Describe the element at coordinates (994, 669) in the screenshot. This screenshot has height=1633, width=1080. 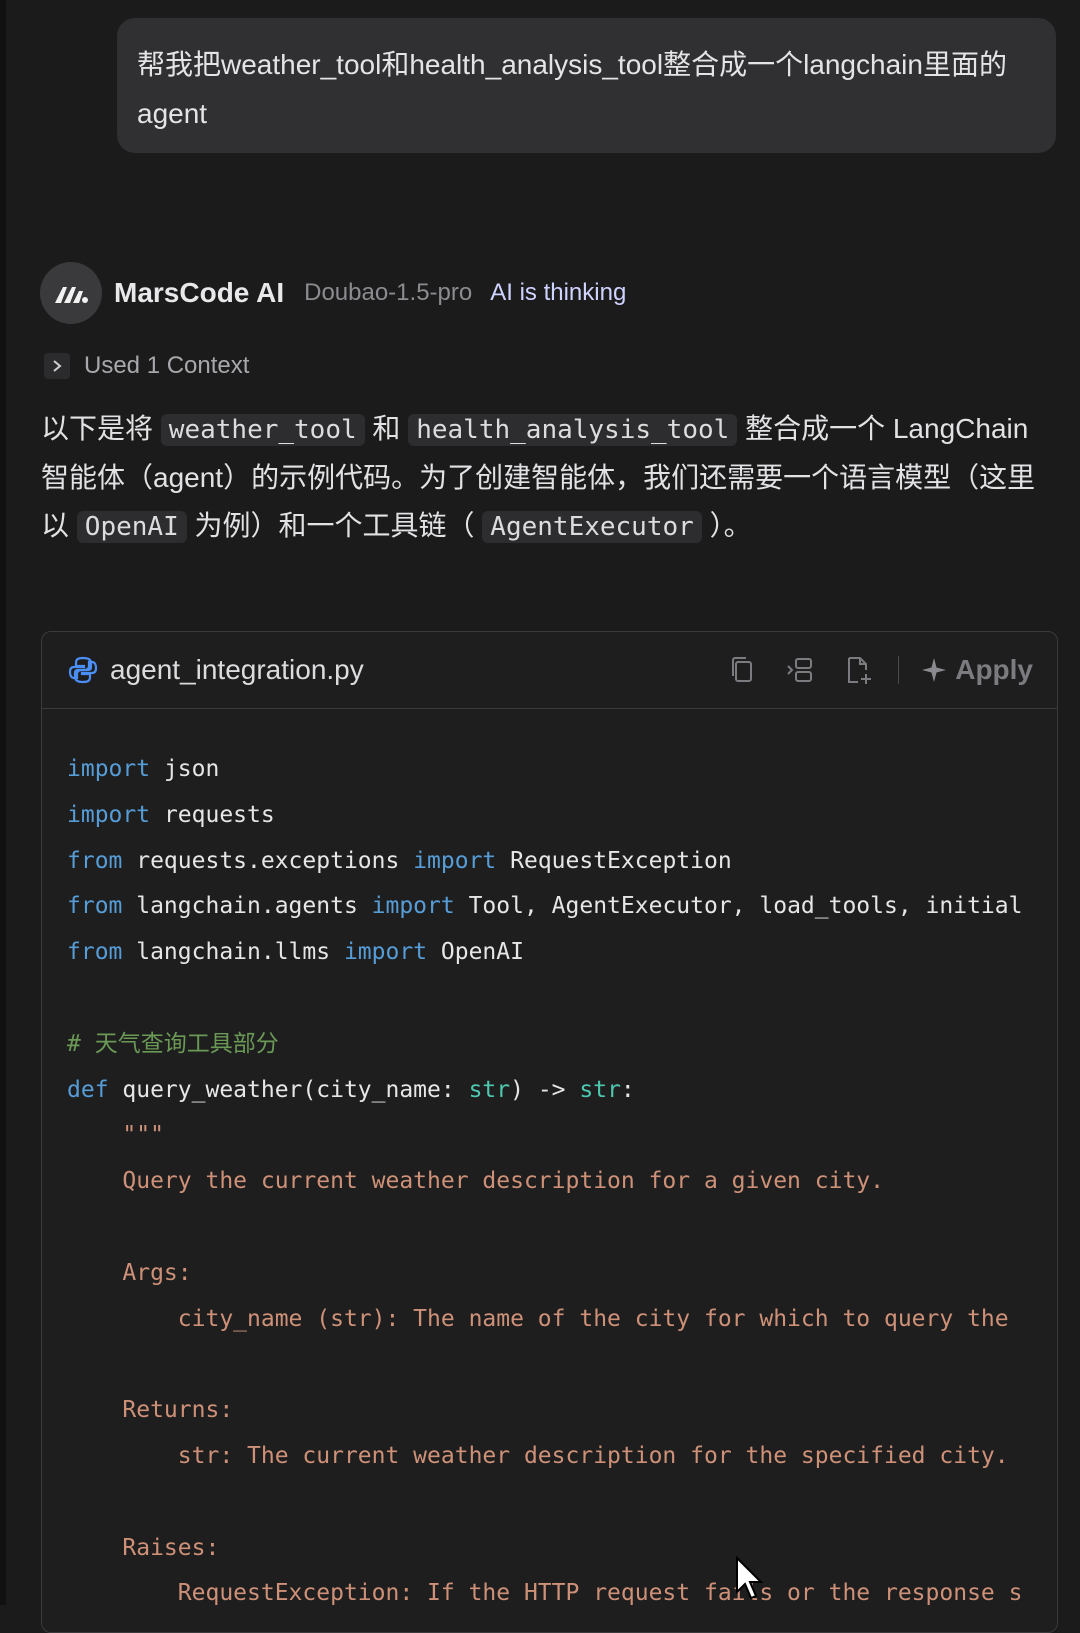
I see `apply-label: Apply` at that location.